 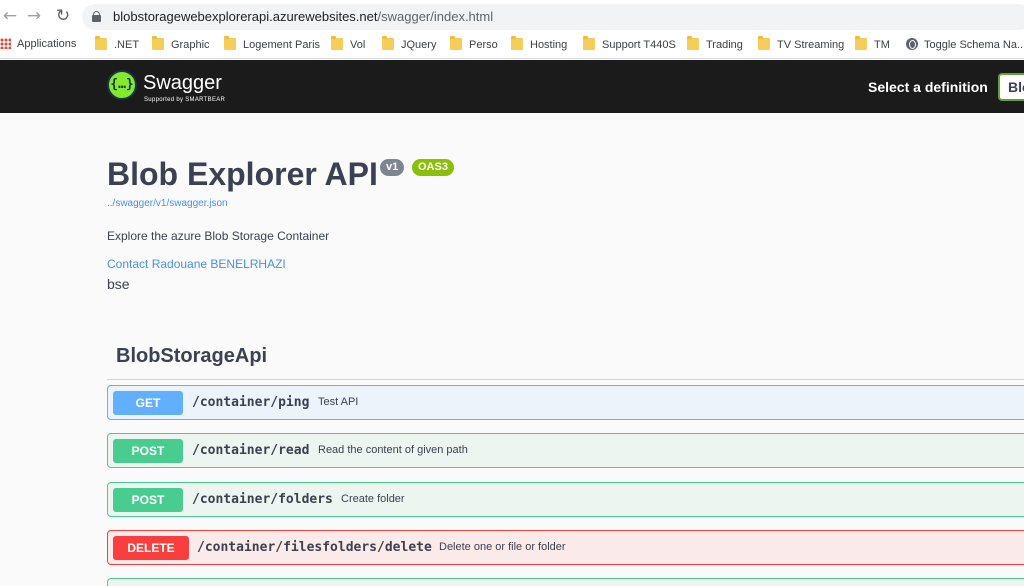 I want to click on select-definition-label: Select a definition, so click(x=928, y=87).